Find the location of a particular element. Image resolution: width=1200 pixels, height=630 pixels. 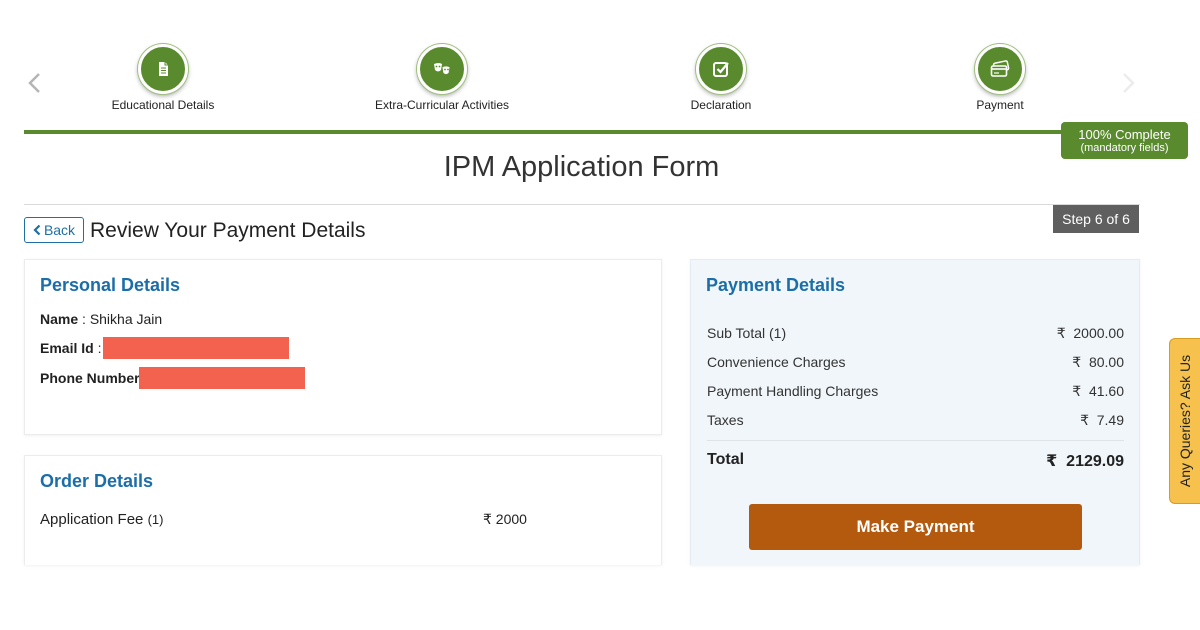

total-divider is located at coordinates (915, 440).